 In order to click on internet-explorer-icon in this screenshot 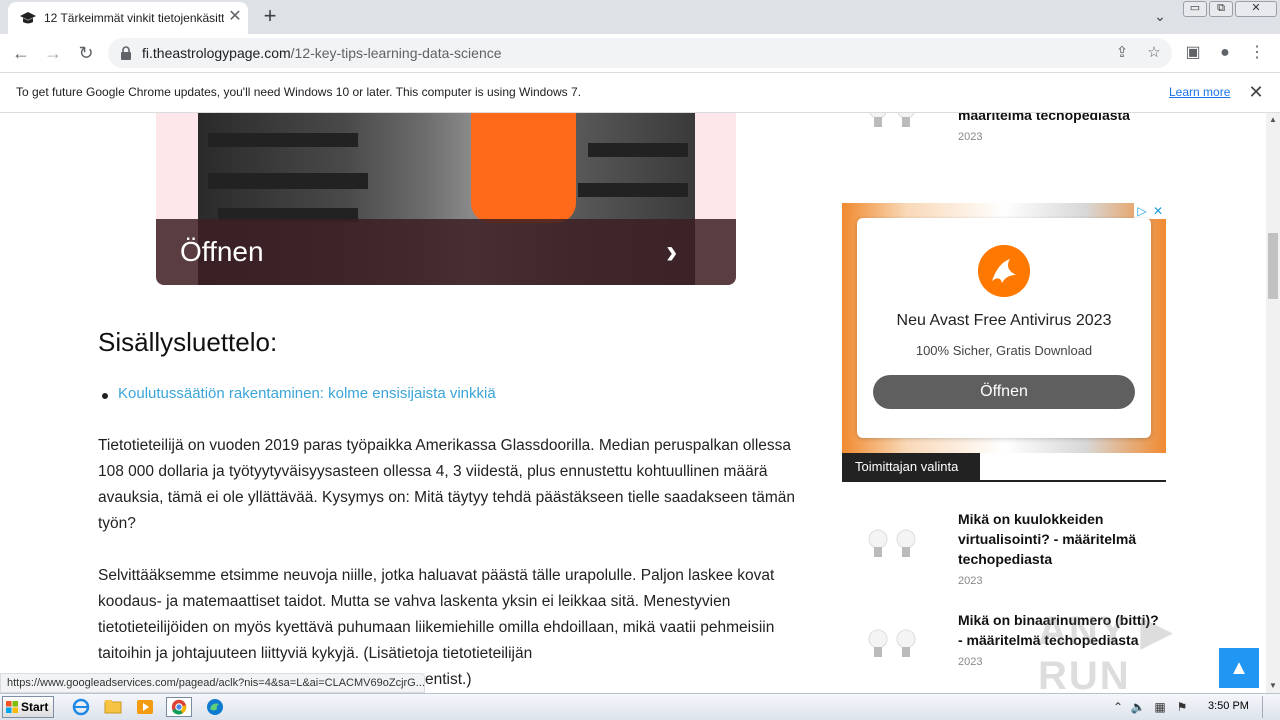, I will do `click(81, 707)`.